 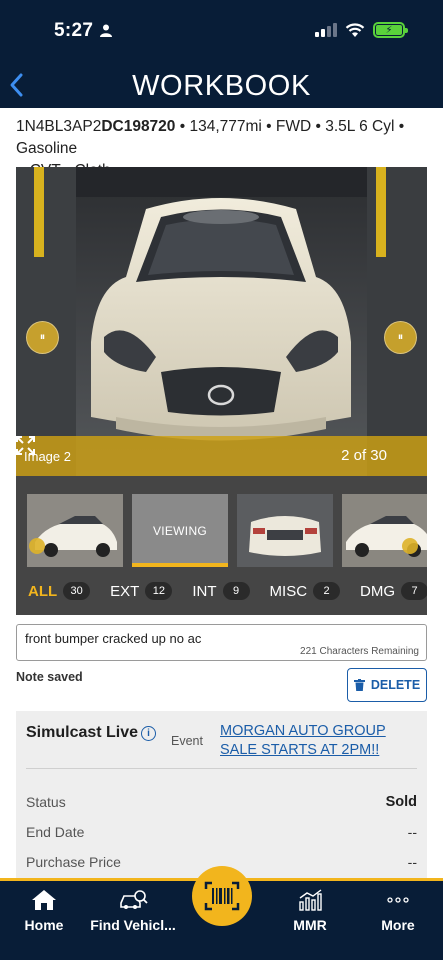 I want to click on filter-tab-all: ALL 30, so click(x=59, y=591).